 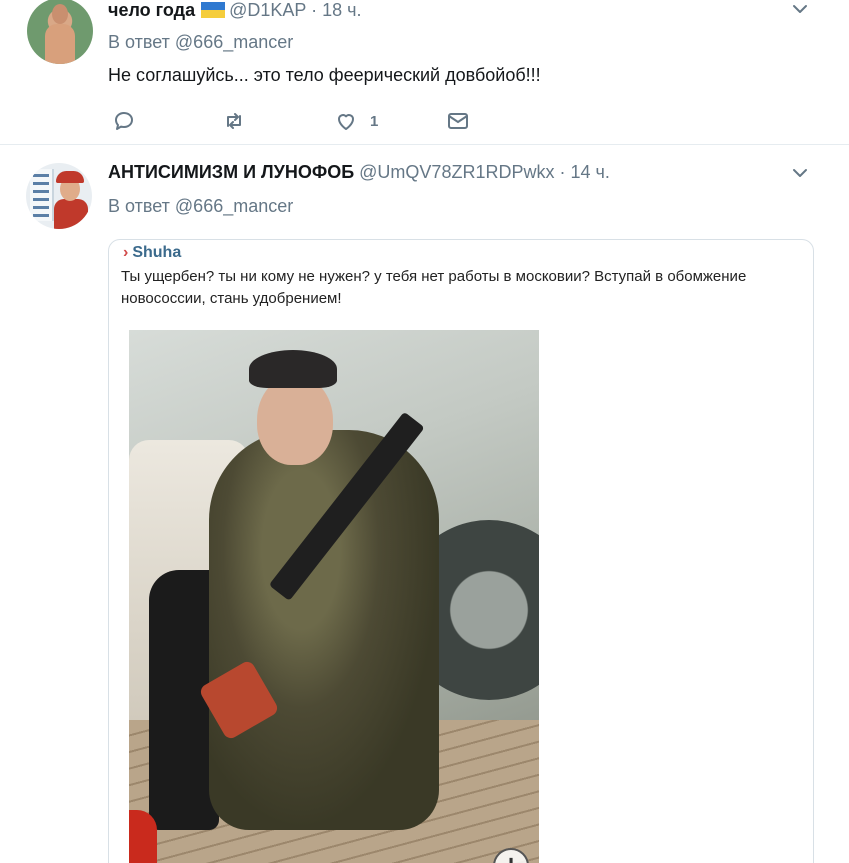 What do you see at coordinates (341, 10) in the screenshot?
I see `timestamp: 18 ч.` at bounding box center [341, 10].